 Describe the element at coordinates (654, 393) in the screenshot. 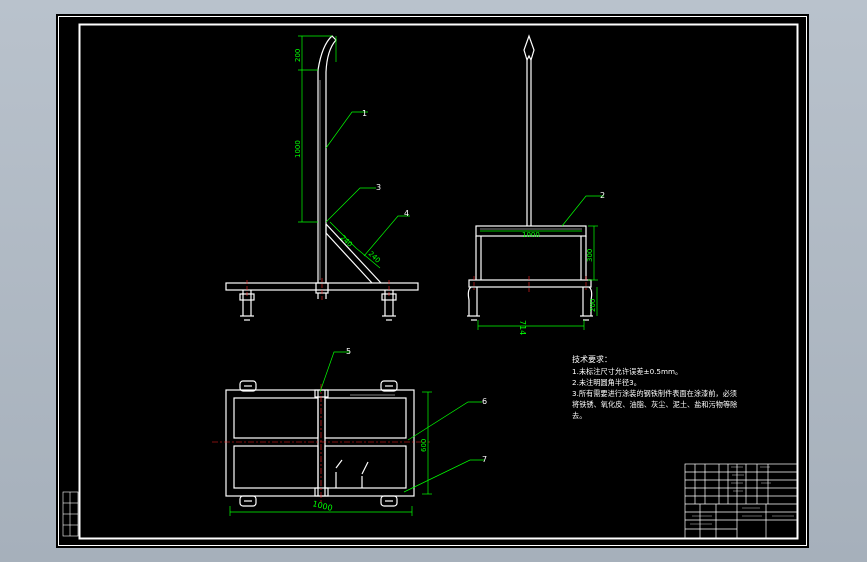

I see `notes-line-3: 3.所有需要进行涂装的钢铁制件表面在涂漆前，必须` at that location.